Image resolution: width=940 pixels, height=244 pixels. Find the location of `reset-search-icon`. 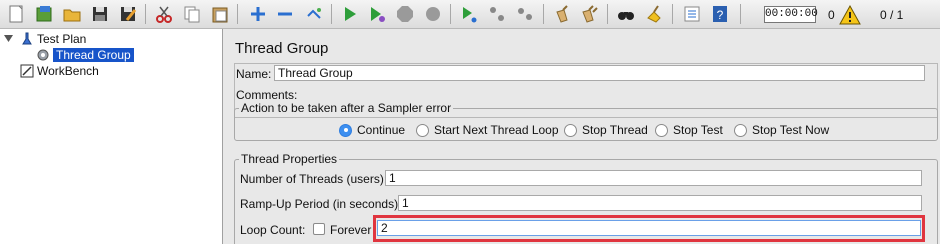

reset-search-icon is located at coordinates (654, 14).